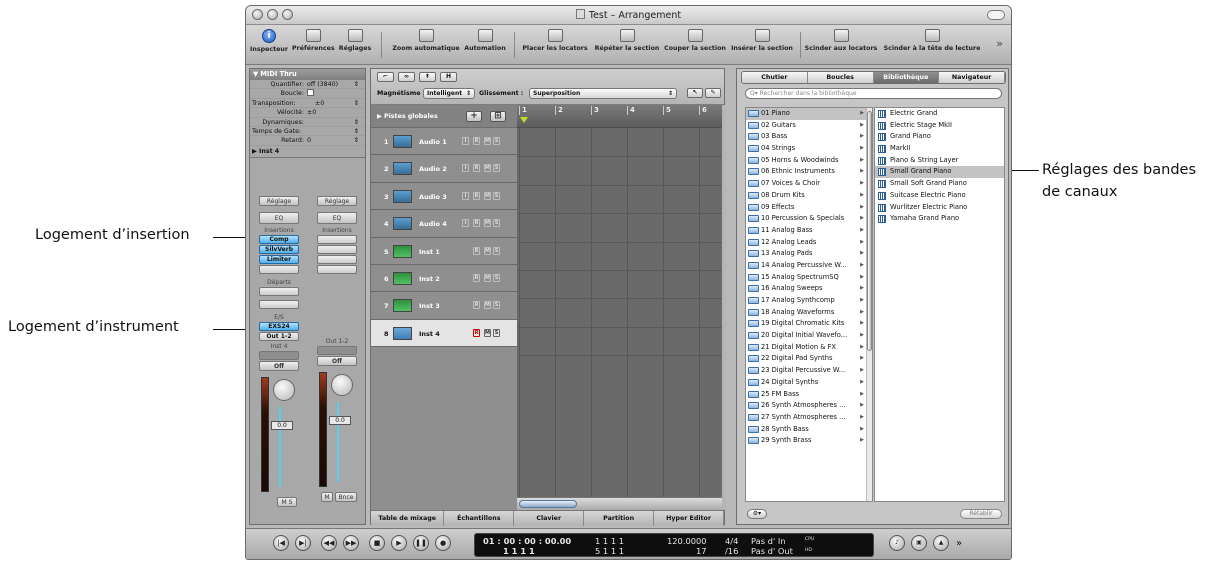 This screenshot has width=1229, height=564. What do you see at coordinates (279, 259) in the screenshot?
I see `insert-slot-limiter: Limiter` at bounding box center [279, 259].